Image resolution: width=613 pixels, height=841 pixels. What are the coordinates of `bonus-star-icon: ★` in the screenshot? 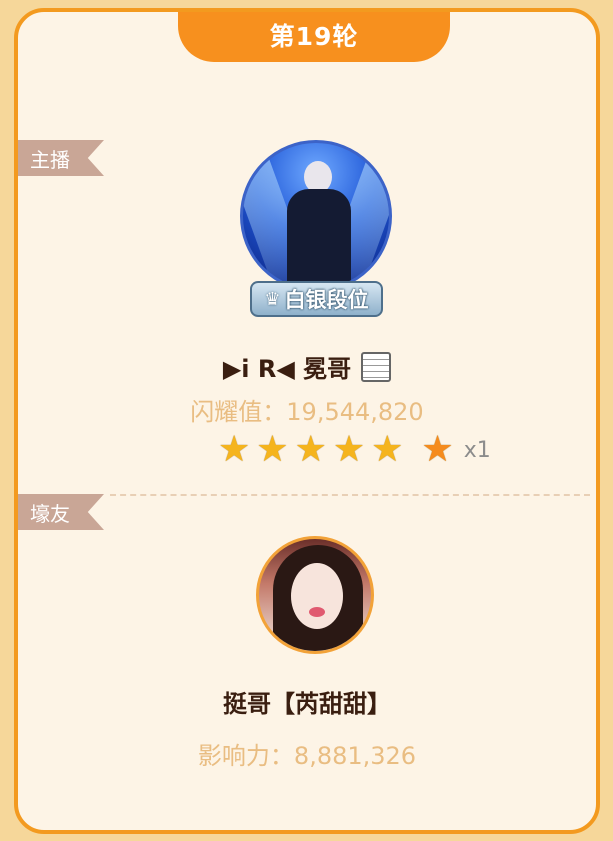 It's located at (437, 449).